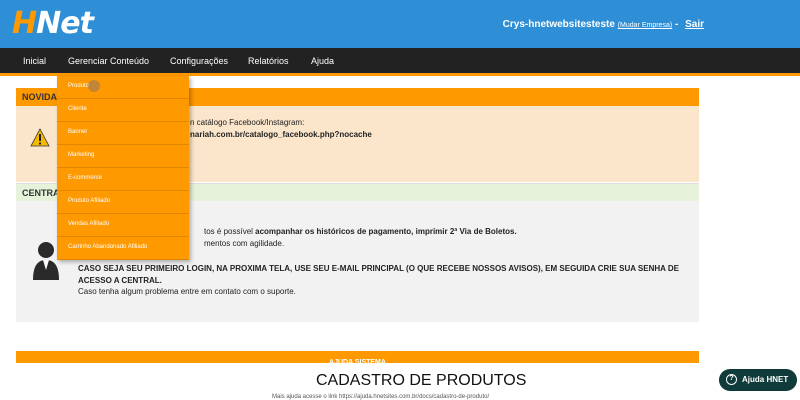 This screenshot has width=800, height=400. I want to click on ajuda-hnet-label: Ajuda HNET, so click(765, 379).